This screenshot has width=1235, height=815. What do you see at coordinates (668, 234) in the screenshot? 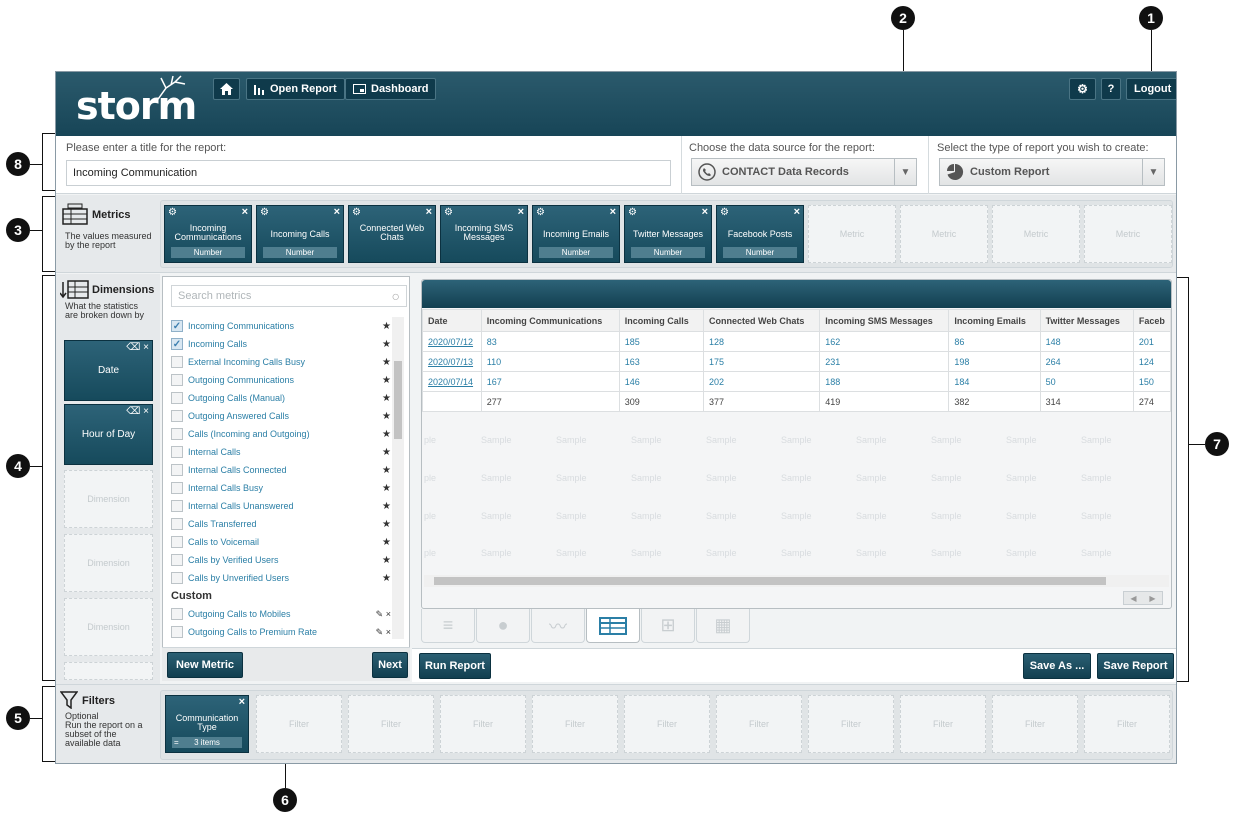
I see `metric-card: ⚙ × Twitter Messages Number` at bounding box center [668, 234].